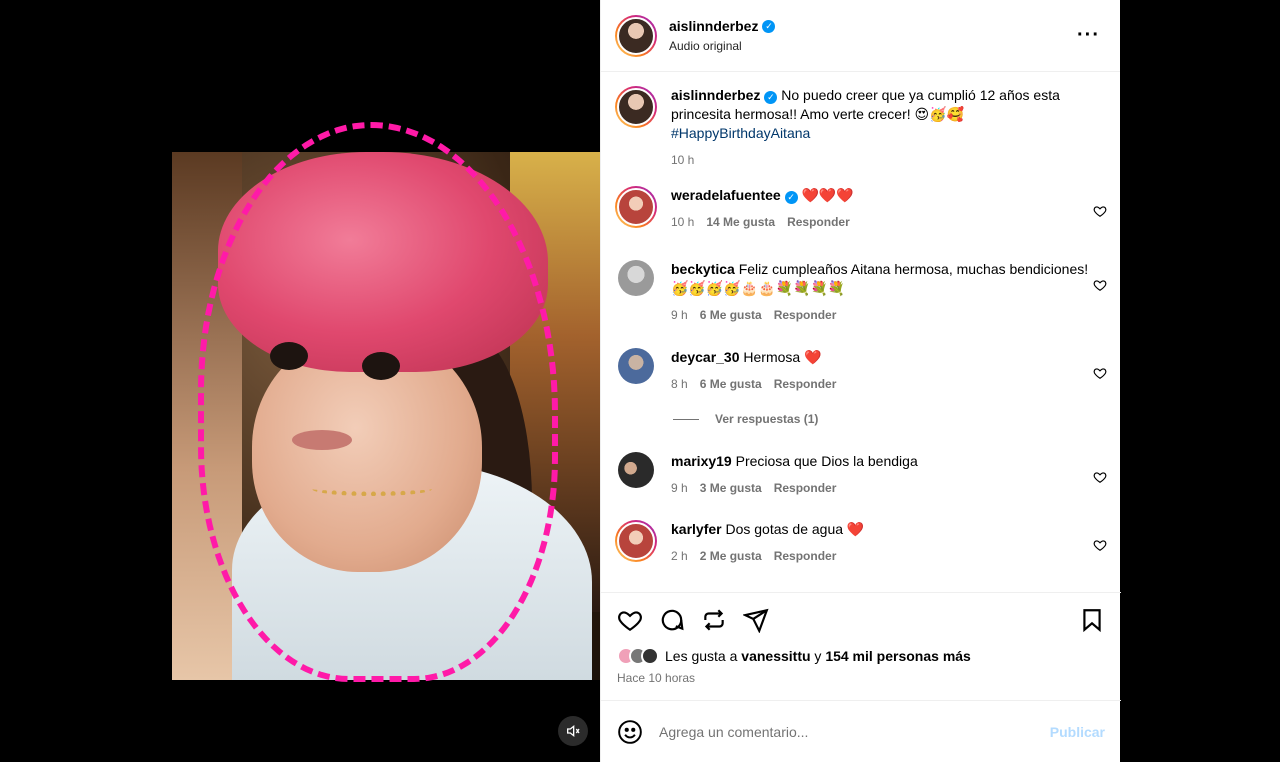  Describe the element at coordinates (672, 620) in the screenshot. I see `comment-bubble-icon` at that location.